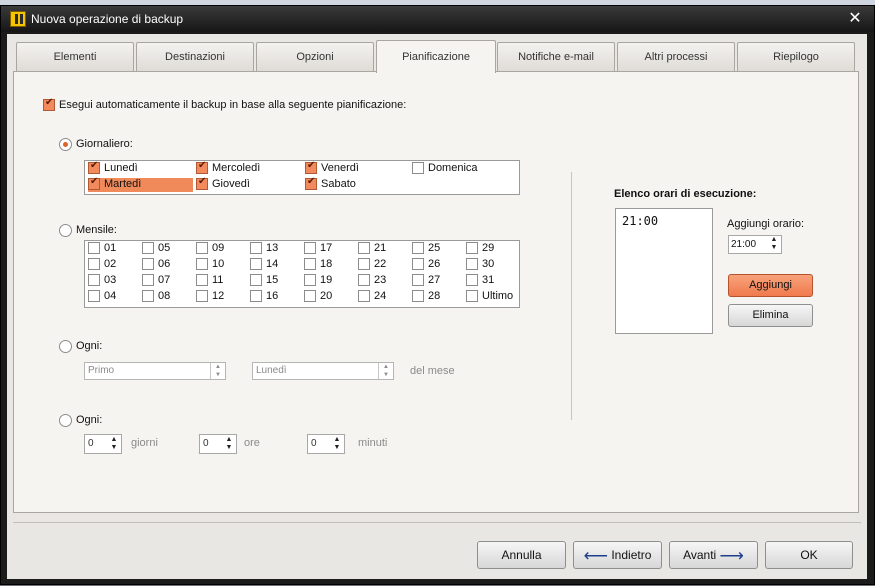 This screenshot has width=875, height=586. I want to click on add-time-label: Aggiungi orario:, so click(766, 224).